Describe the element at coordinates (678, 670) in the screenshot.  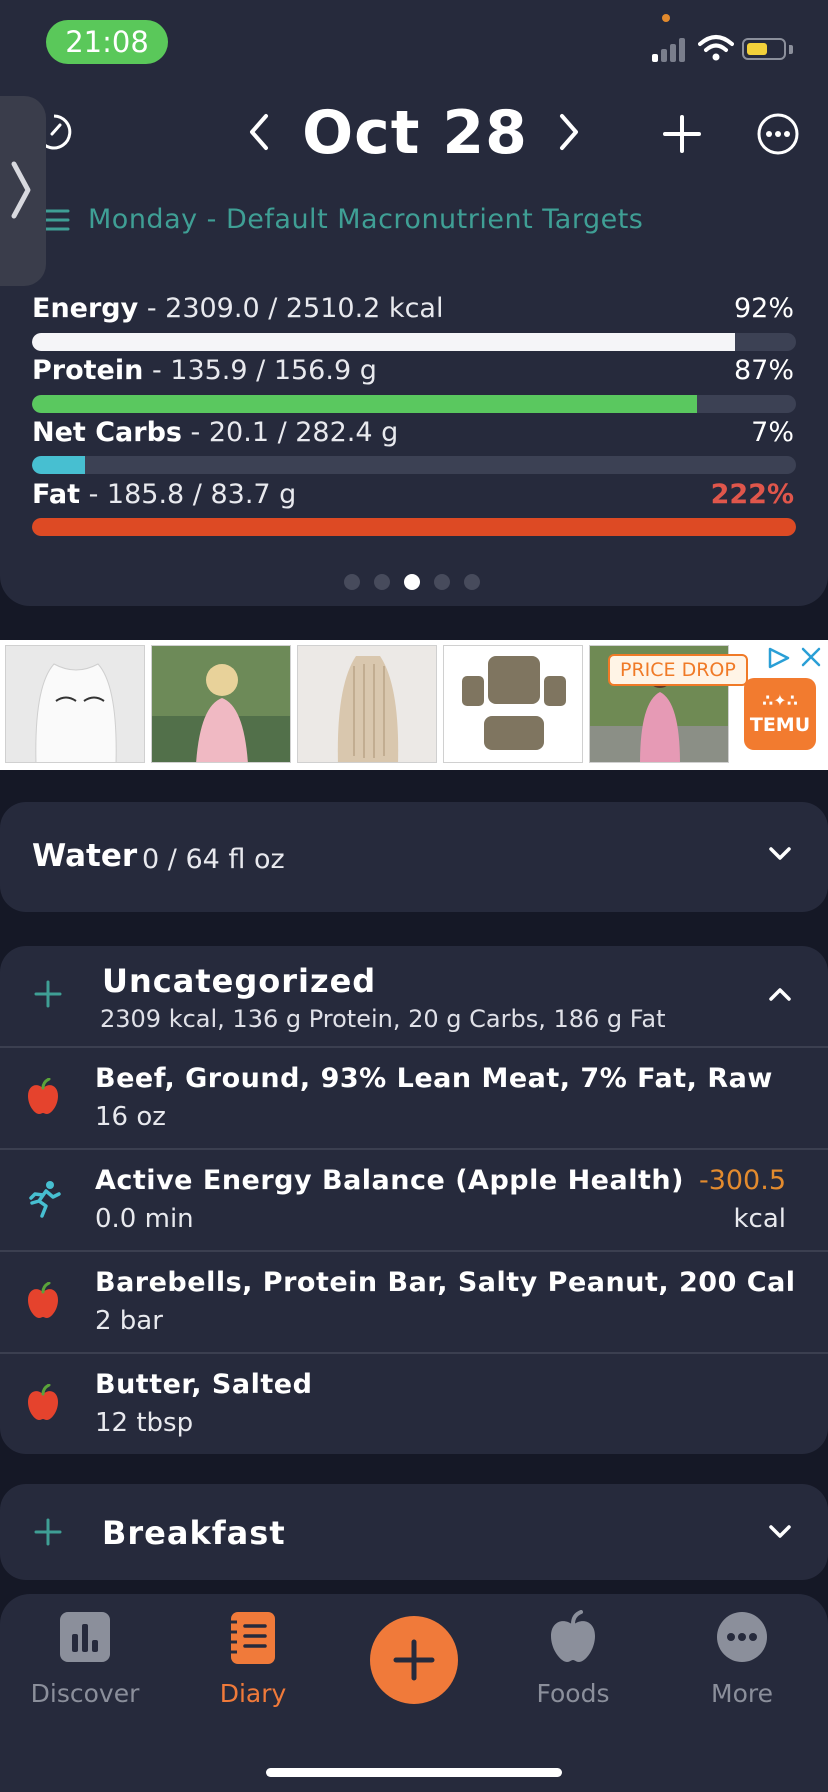
I see `price-drop-badge: PRICE DROP` at that location.